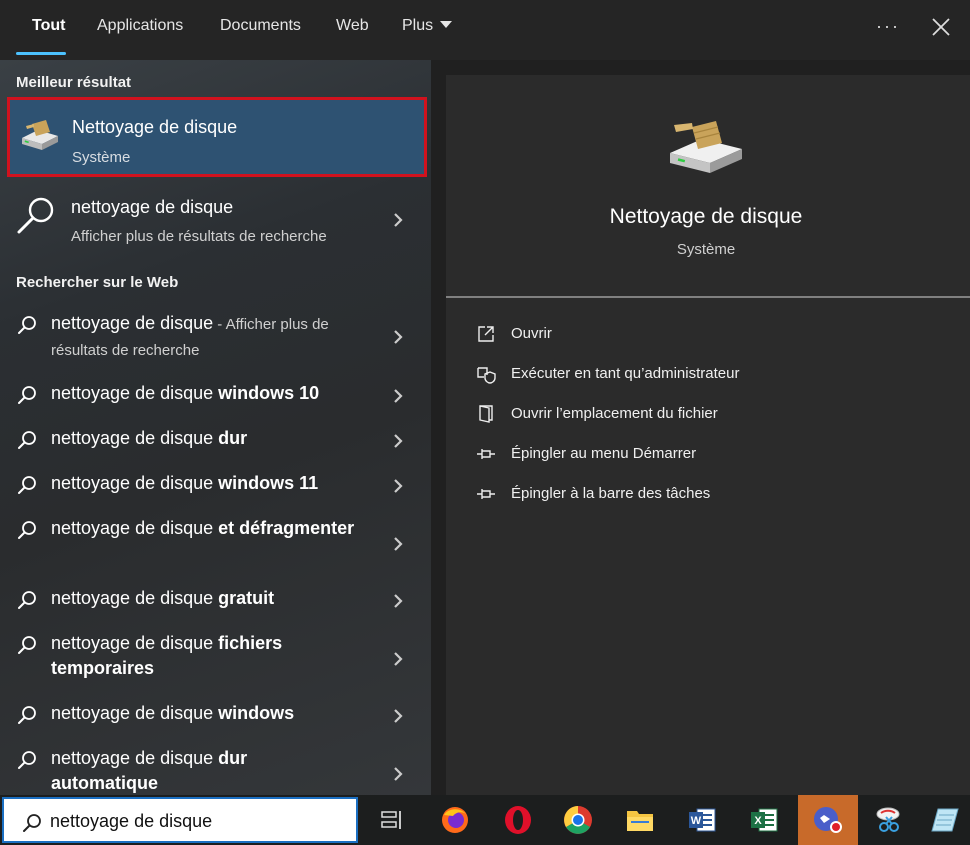 The height and width of the screenshot is (845, 970). I want to click on best-match-title: Nettoyage de disque, so click(155, 127).